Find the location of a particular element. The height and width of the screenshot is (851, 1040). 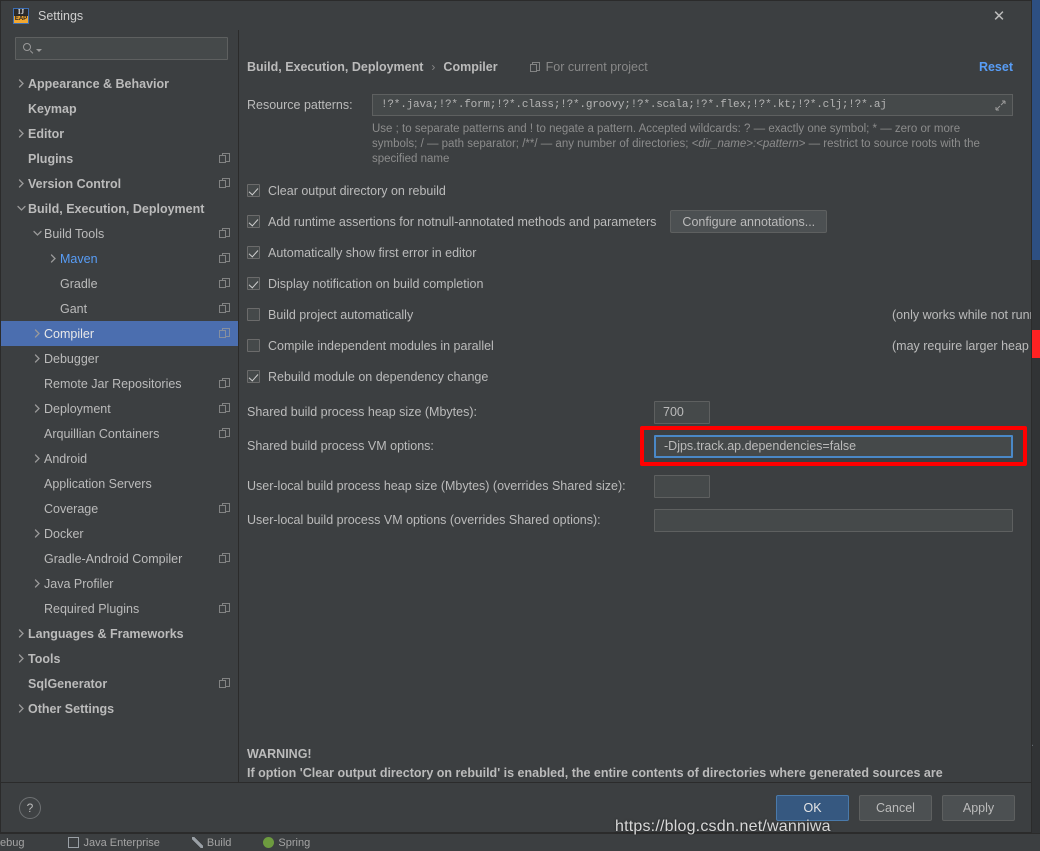

sidebar-item-label: SqlGenerator is located at coordinates (68, 683).